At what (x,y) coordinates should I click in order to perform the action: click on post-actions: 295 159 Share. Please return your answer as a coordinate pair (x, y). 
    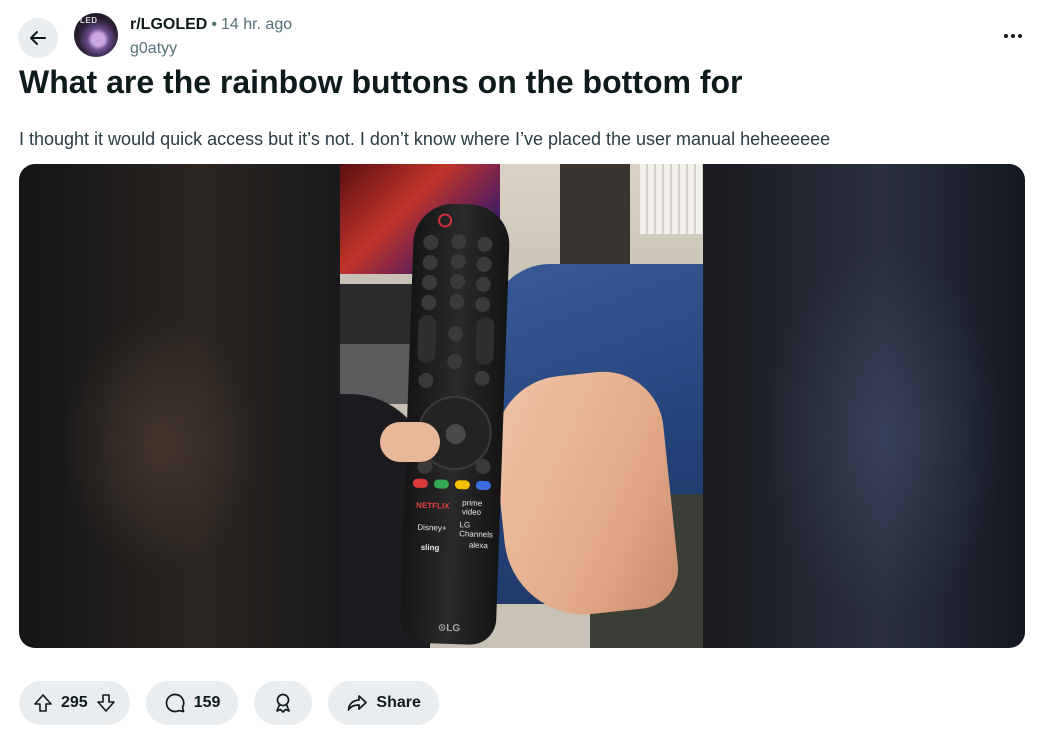
    Looking at the image, I should click on (229, 703).